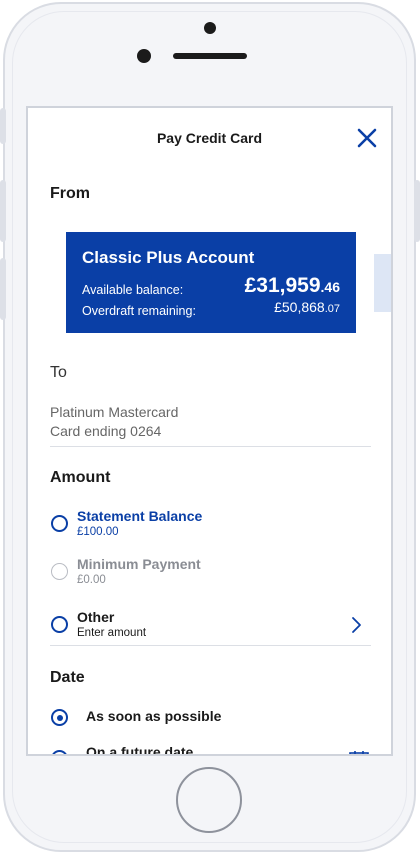 Image resolution: width=420 pixels, height=856 pixels. I want to click on volume-down-button, so click(3, 289).